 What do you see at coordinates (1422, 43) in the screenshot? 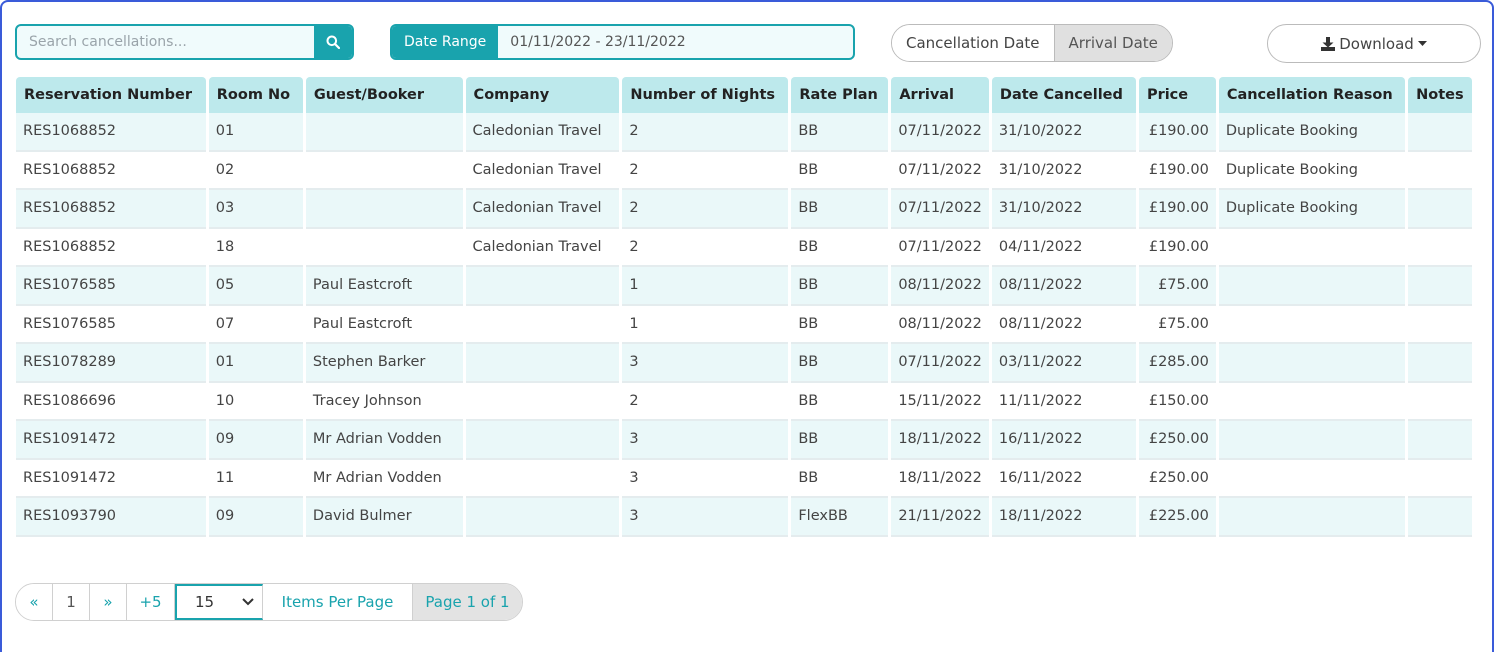
I see `caret-down-icon` at bounding box center [1422, 43].